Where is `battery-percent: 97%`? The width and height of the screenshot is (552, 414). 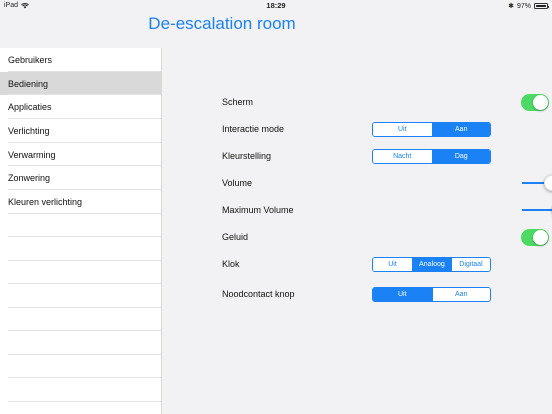 battery-percent: 97% is located at coordinates (523, 6).